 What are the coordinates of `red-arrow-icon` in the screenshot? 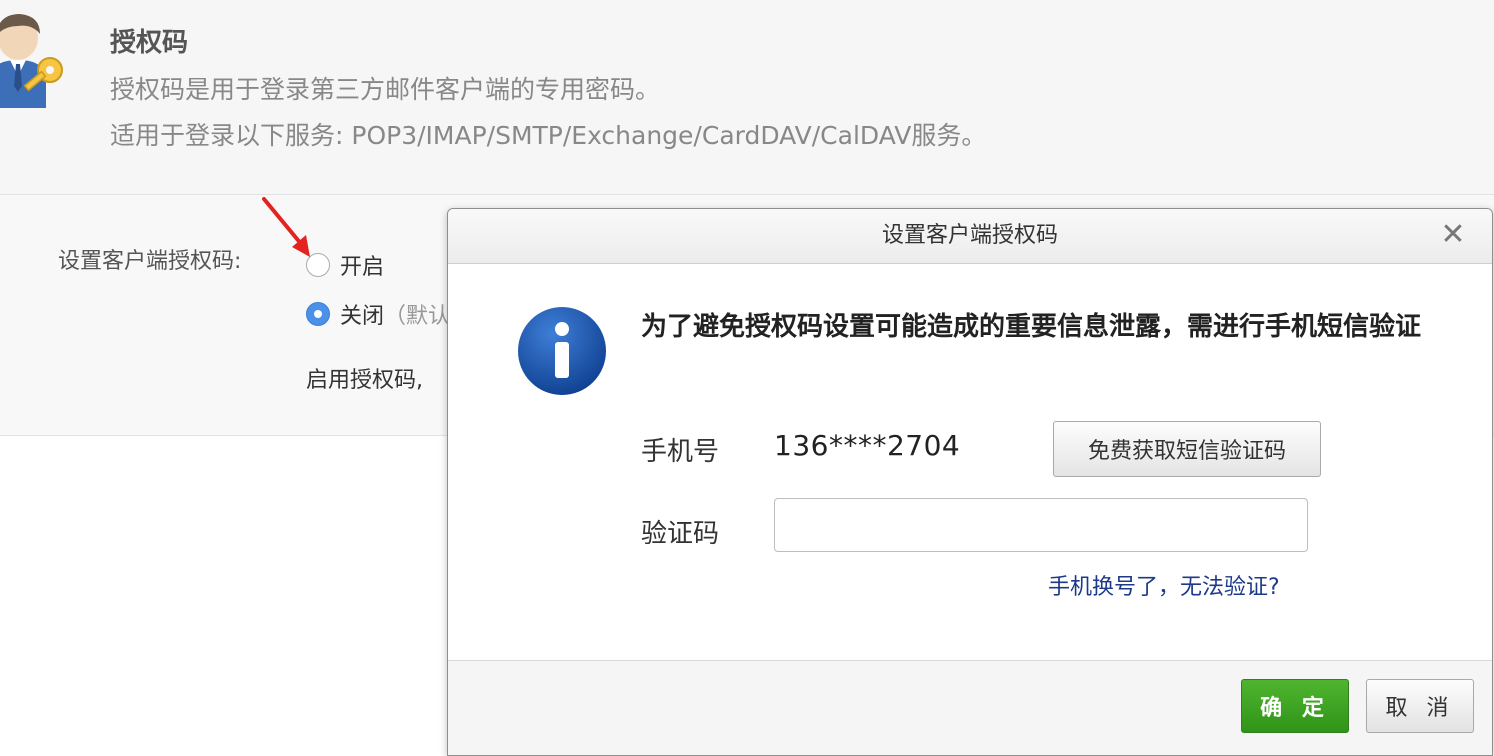 It's located at (286, 227).